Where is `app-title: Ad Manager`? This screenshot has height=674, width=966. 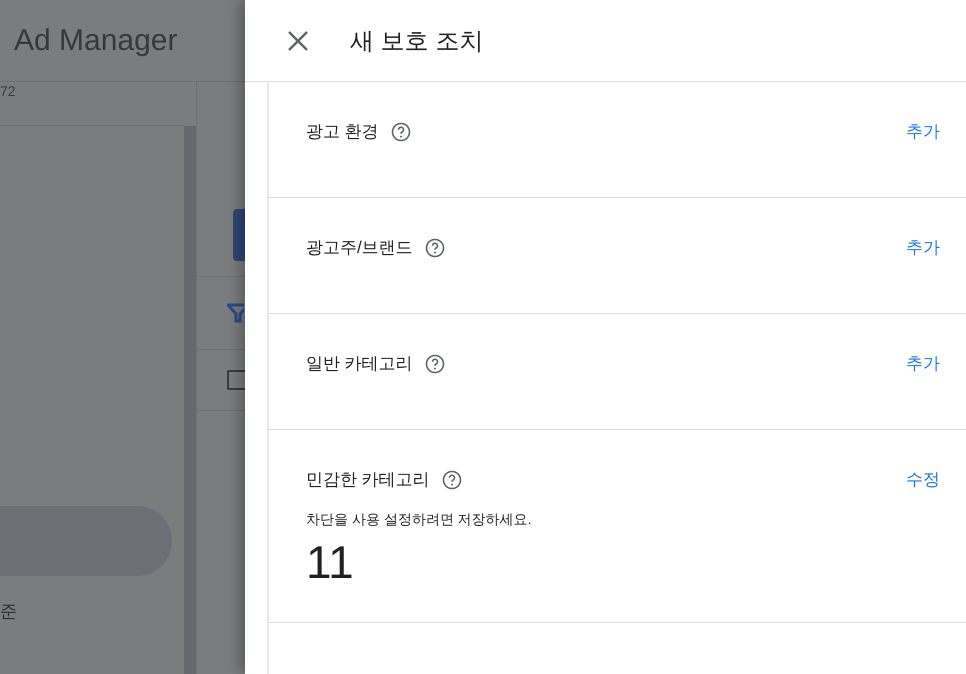
app-title: Ad Manager is located at coordinates (96, 41).